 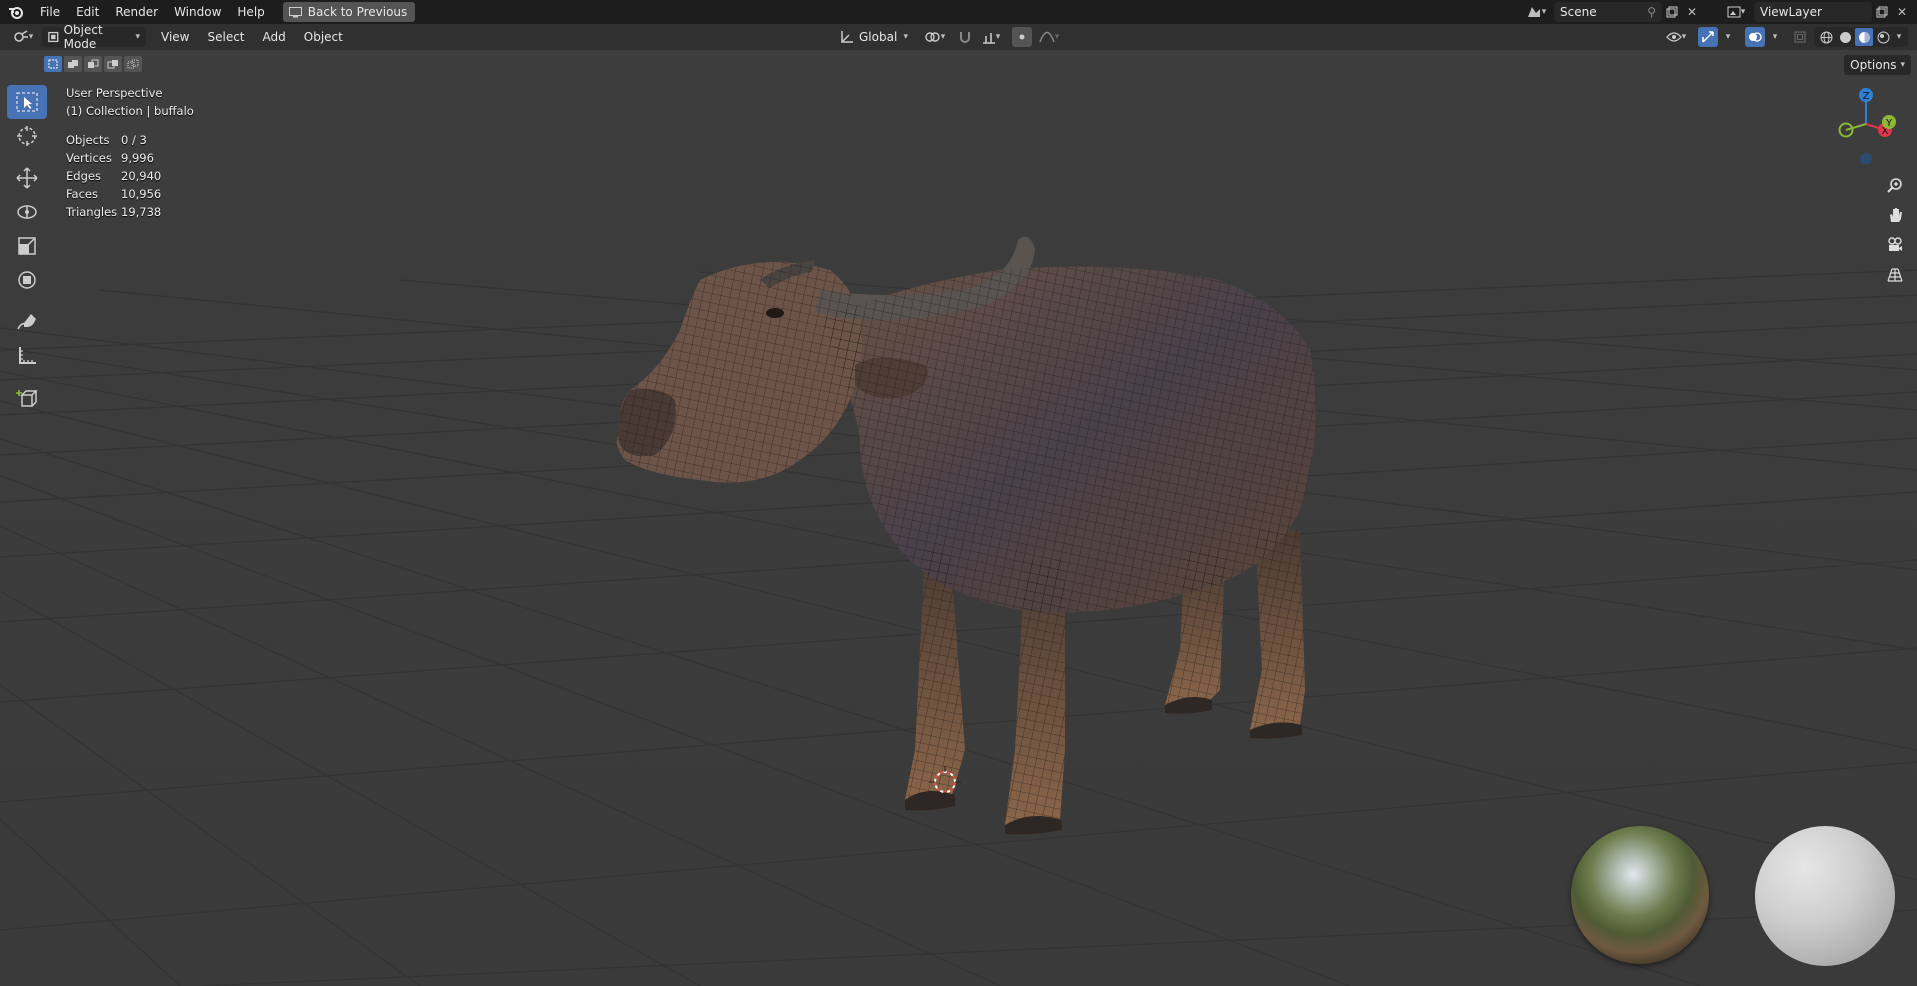 I want to click on y-axis-label: Y, so click(x=1889, y=123).